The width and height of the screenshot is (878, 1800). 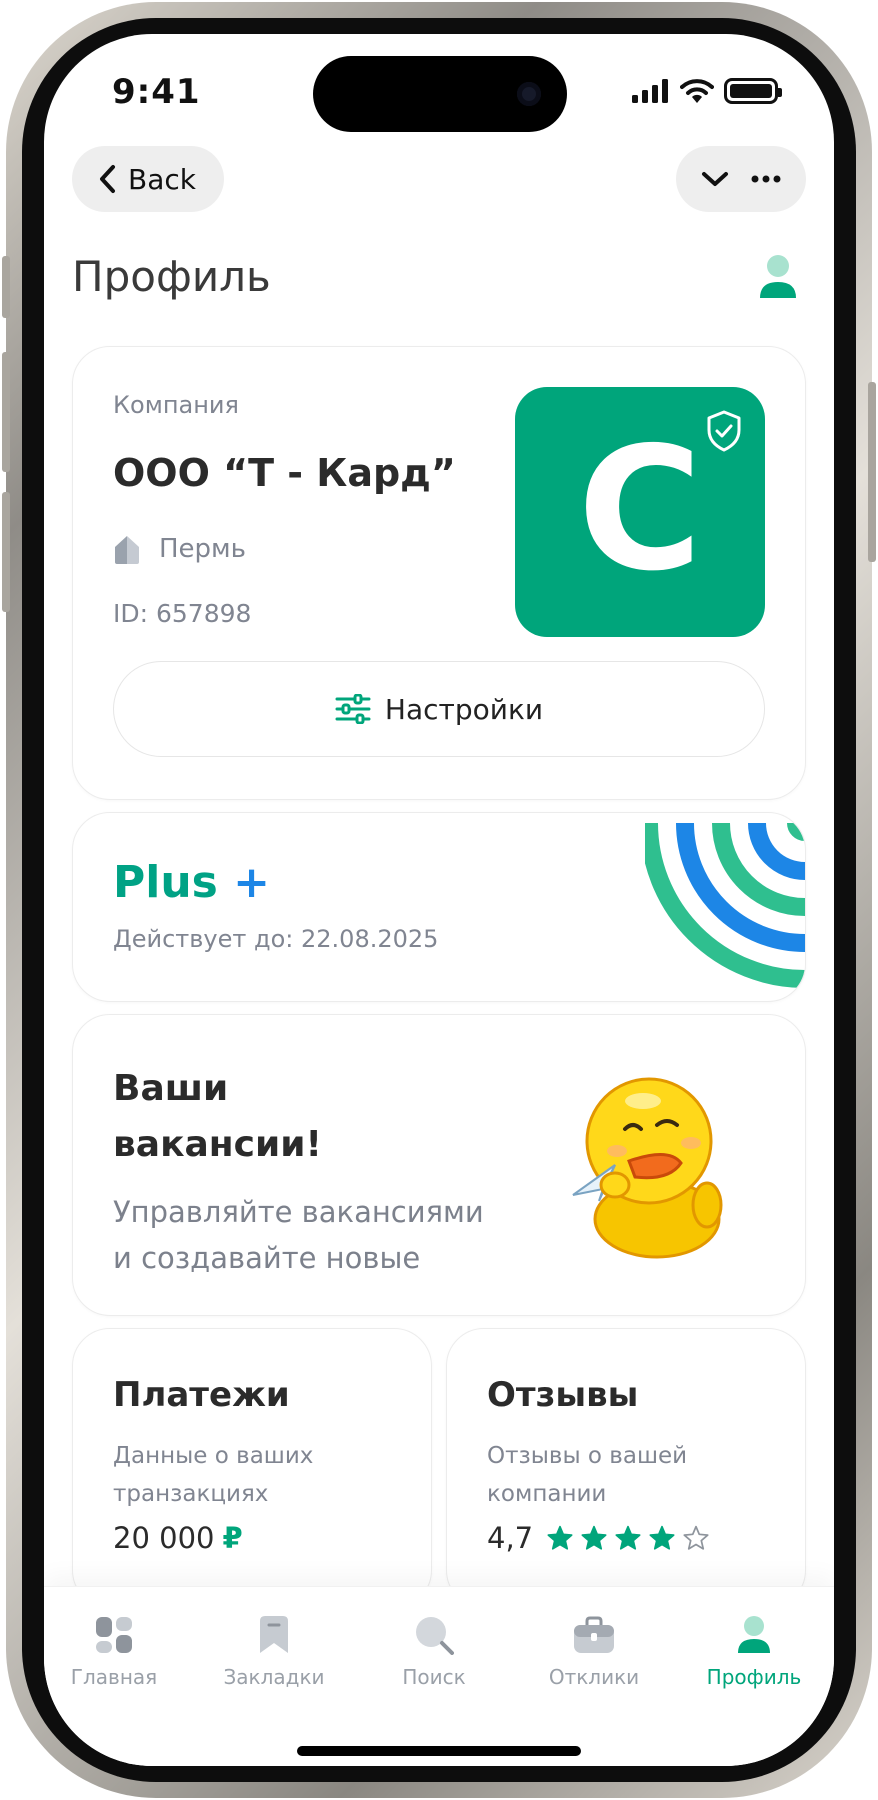 What do you see at coordinates (213, 1456) in the screenshot?
I see `payments-subtitle-line1: Данные о ваших` at bounding box center [213, 1456].